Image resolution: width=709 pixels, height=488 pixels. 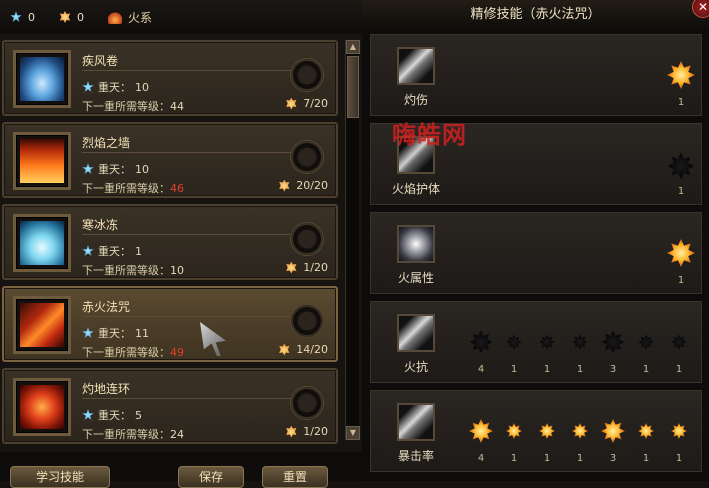 I want to click on scrollbar: ▲ ▼, so click(x=352, y=240).